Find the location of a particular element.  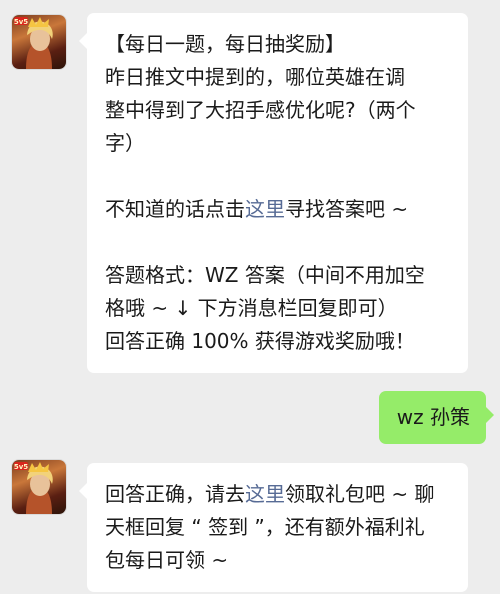

message-line: 回答正确，请去这里领取礼包吧 ~ 聊 is located at coordinates (279, 494).